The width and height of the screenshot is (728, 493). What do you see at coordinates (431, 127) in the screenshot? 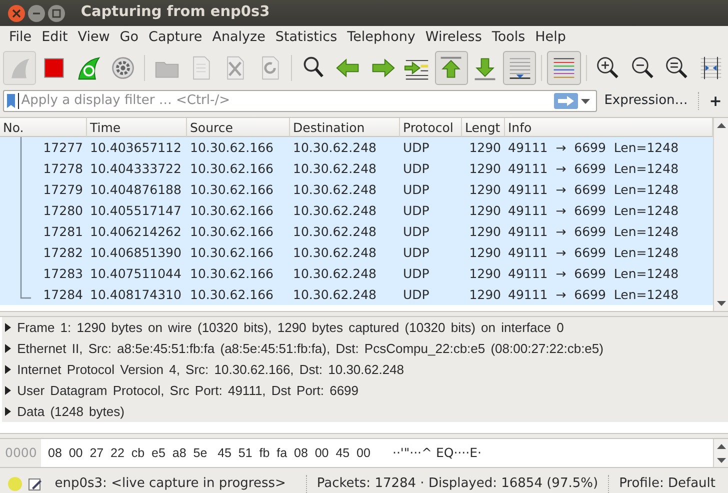
I see `column-header: Protocol` at bounding box center [431, 127].